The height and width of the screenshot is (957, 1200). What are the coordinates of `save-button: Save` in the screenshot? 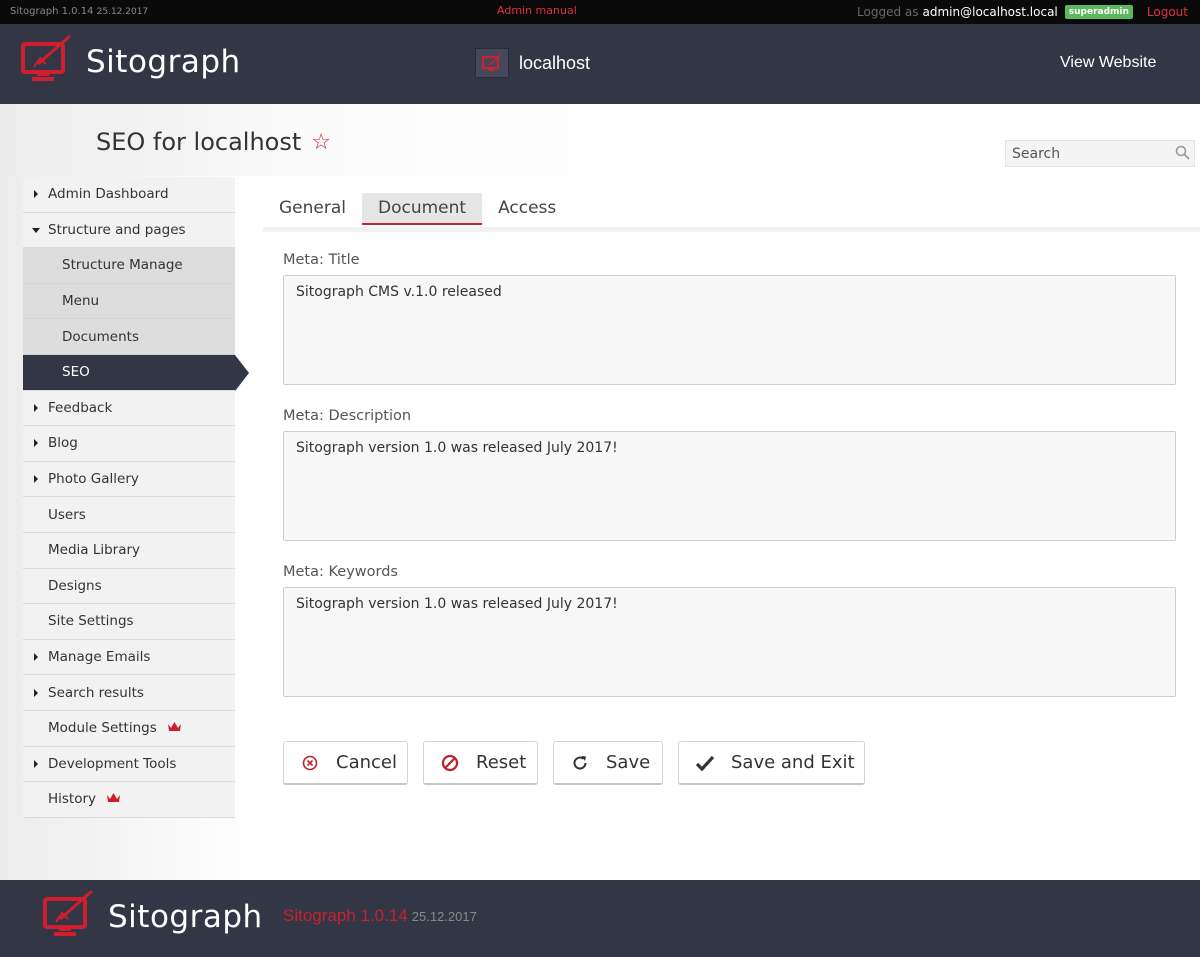 It's located at (608, 763).